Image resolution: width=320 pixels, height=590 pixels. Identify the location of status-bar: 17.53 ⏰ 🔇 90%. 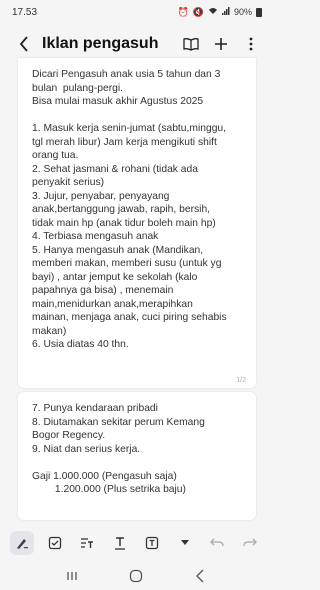
(136, 12).